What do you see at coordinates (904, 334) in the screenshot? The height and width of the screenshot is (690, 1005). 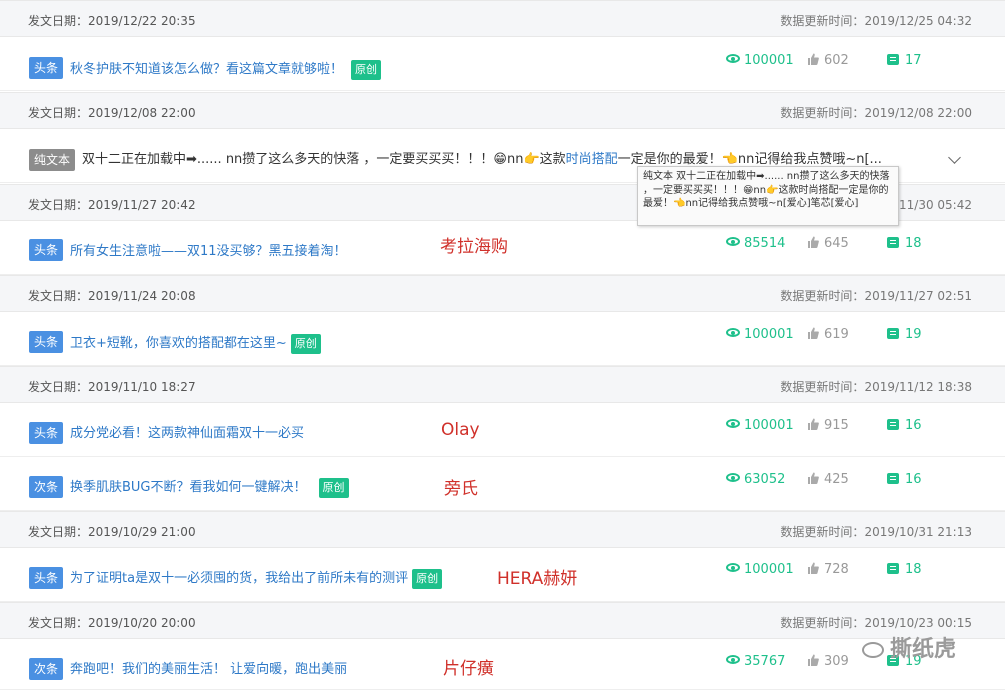 I see `comments-metric: 19` at bounding box center [904, 334].